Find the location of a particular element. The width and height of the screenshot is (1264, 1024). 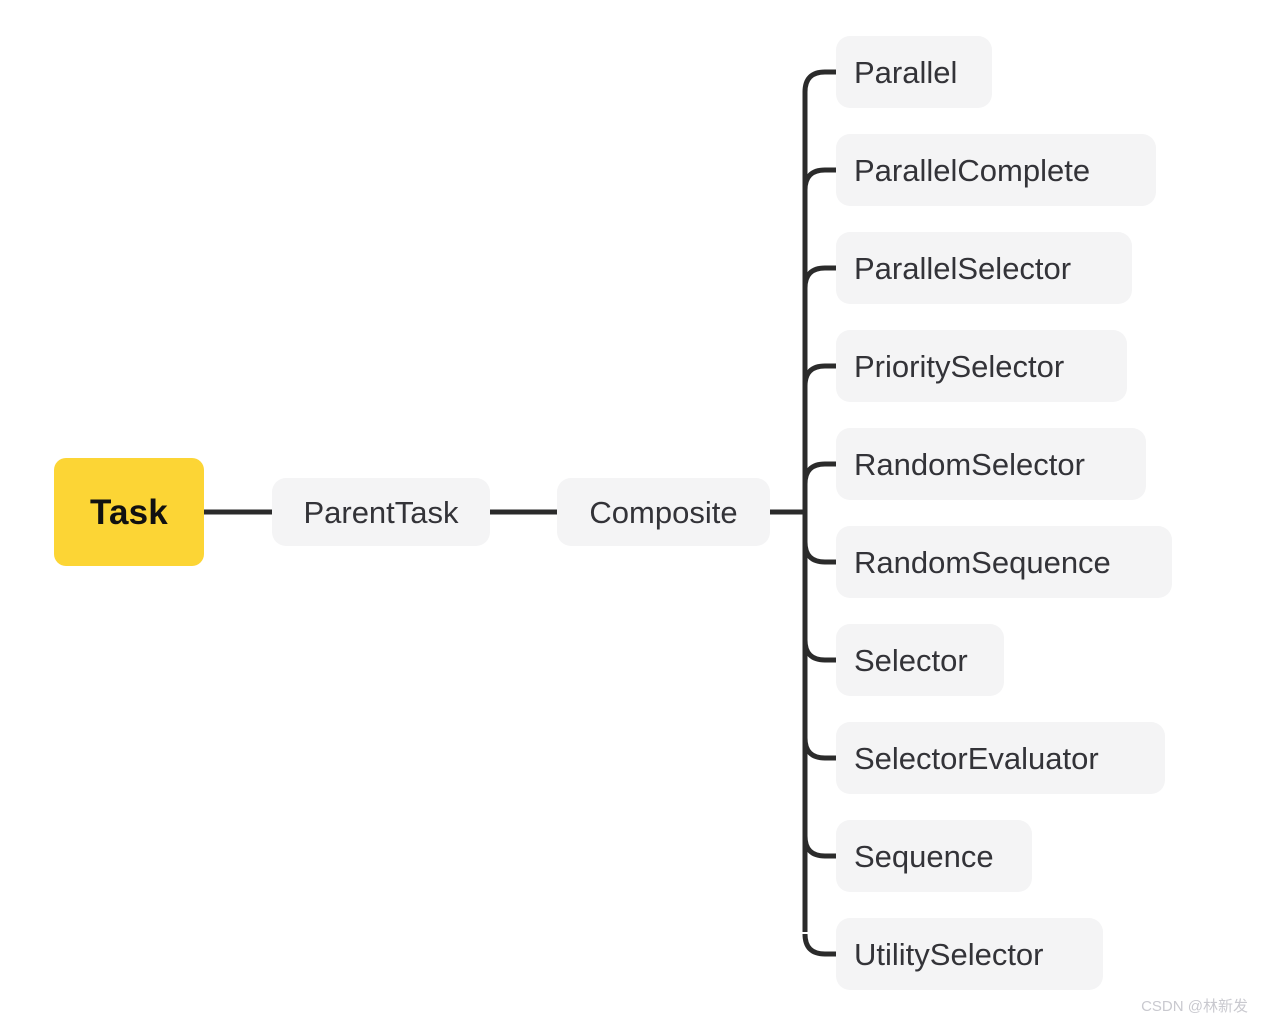

node-leaf-selectorevaluator-label: SelectorEvaluator is located at coordinates (976, 758).